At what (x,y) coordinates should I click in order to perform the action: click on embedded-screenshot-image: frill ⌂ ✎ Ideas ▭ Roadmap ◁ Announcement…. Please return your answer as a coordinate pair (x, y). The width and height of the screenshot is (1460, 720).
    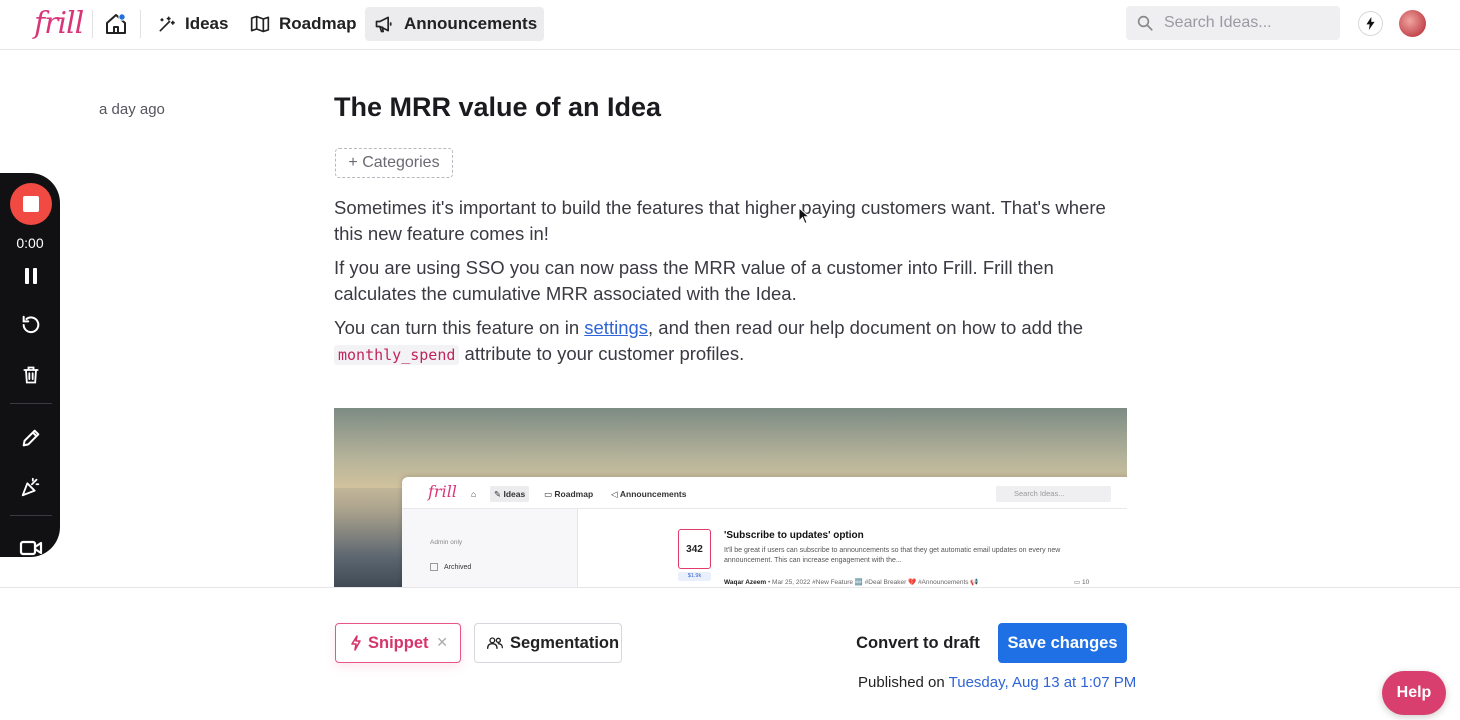
    Looking at the image, I should click on (730, 497).